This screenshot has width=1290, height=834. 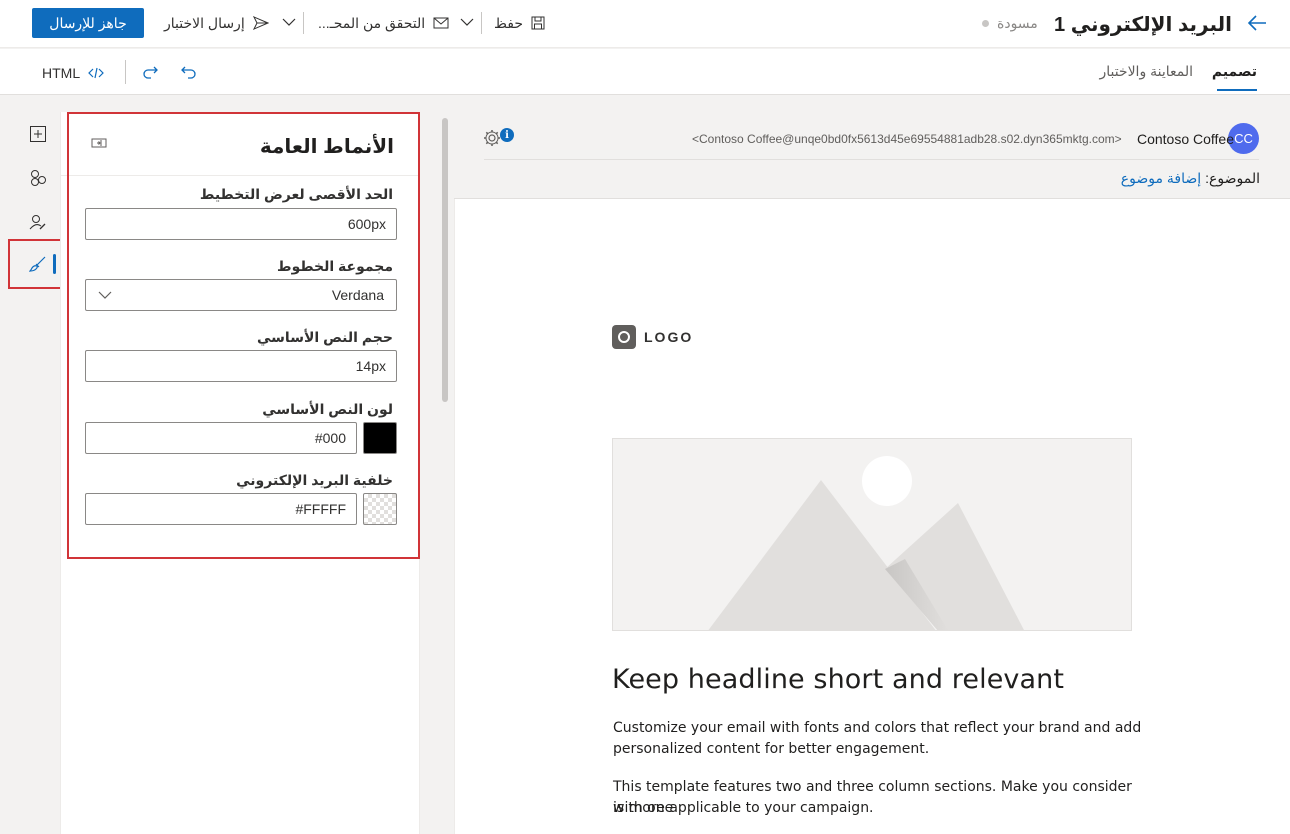 I want to click on shapes-icon, so click(x=38, y=178).